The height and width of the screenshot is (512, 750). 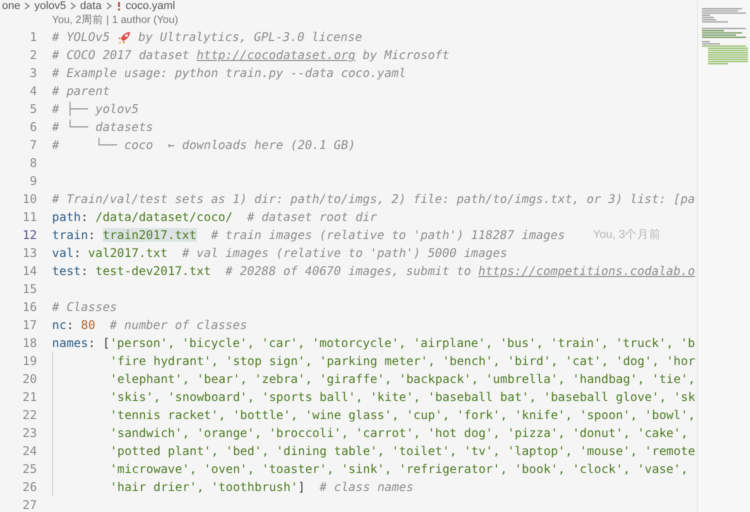 I want to click on code-token: test, so click(x=66, y=271).